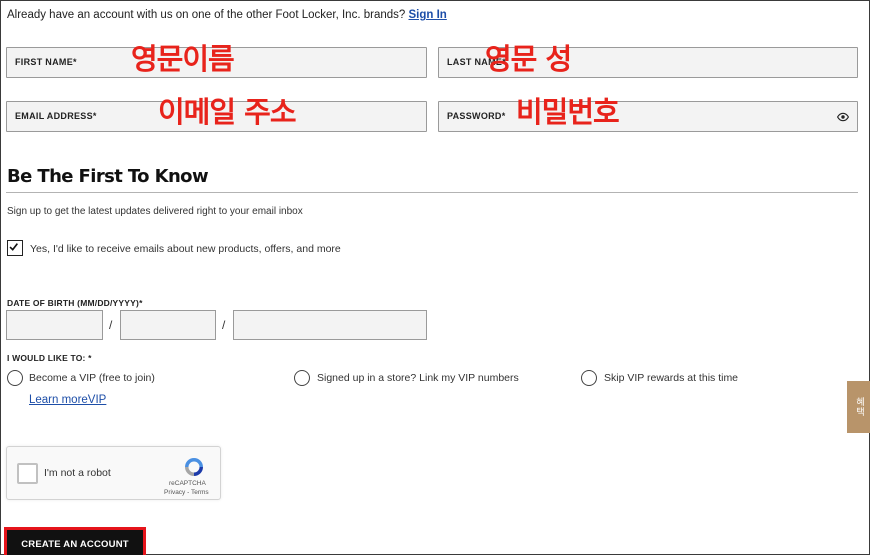 Image resolution: width=870 pixels, height=555 pixels. Describe the element at coordinates (186, 492) in the screenshot. I see `recaptcha-terms: Privacy - Terms` at that location.